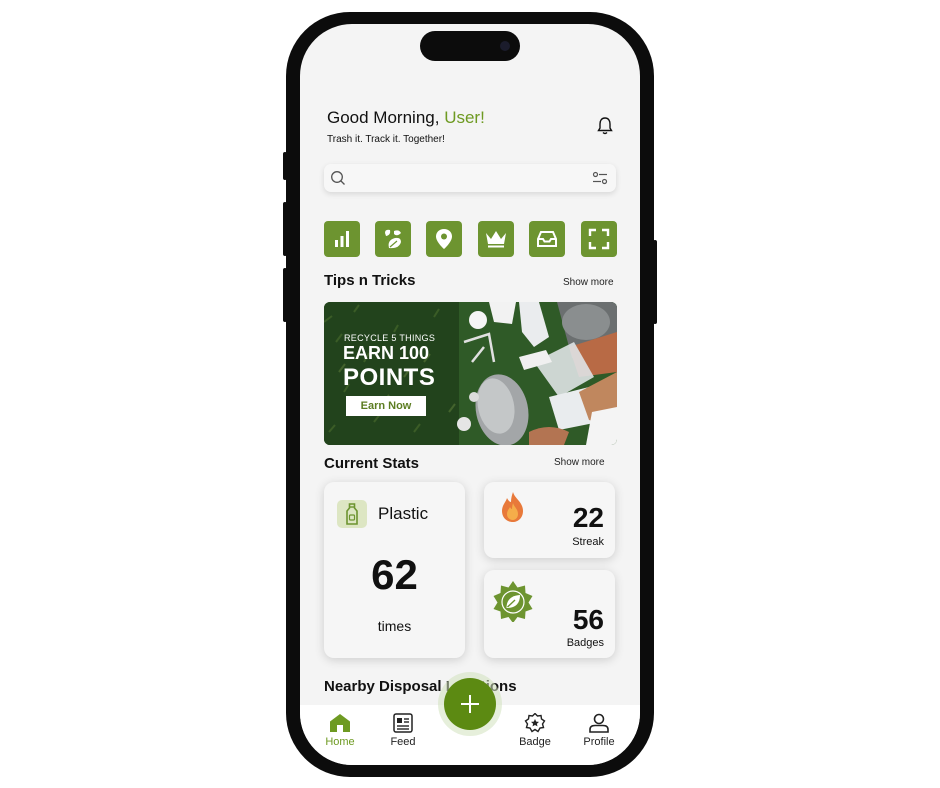 The width and height of the screenshot is (940, 788). Describe the element at coordinates (394, 626) in the screenshot. I see `plastic-unit: times` at that location.